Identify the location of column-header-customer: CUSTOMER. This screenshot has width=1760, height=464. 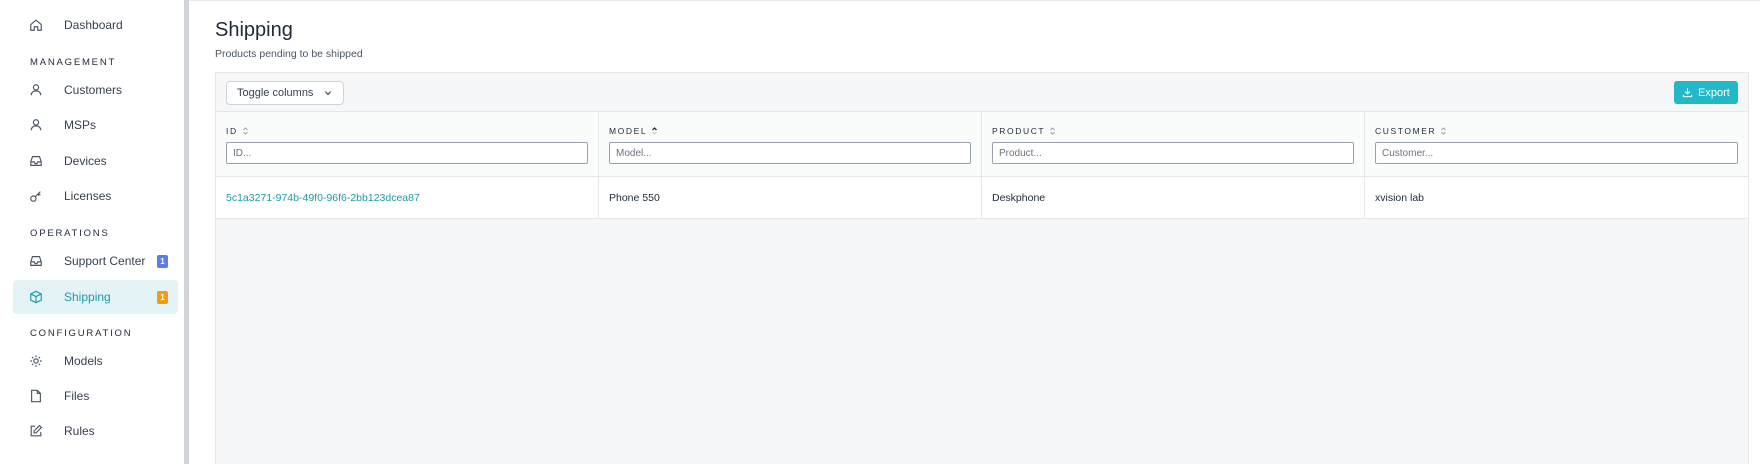
(1556, 144).